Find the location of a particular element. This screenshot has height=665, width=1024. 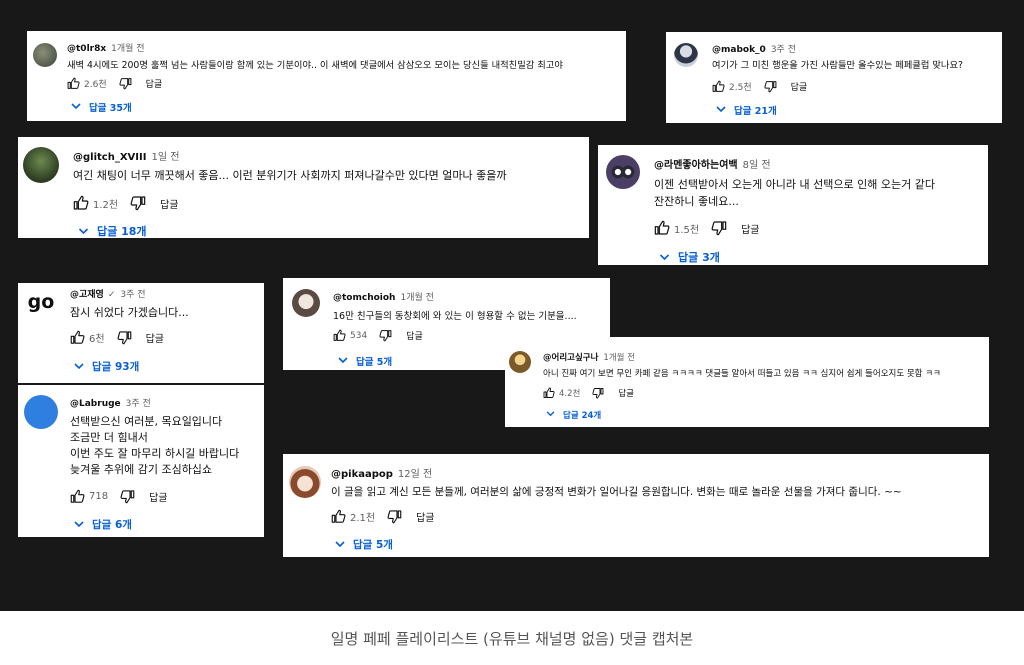

view-replies-button: 답글 3개 is located at coordinates (689, 257).